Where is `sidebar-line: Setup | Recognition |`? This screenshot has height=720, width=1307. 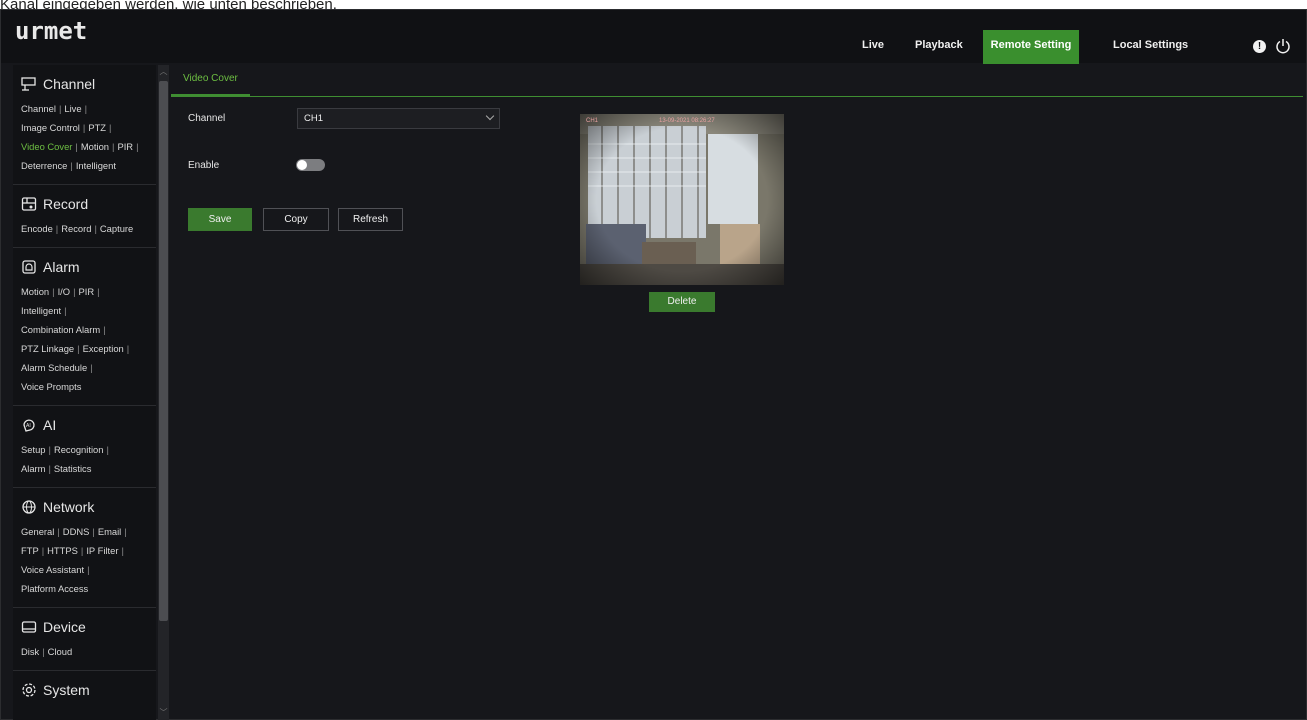
sidebar-line: Setup | Recognition | is located at coordinates (84, 449).